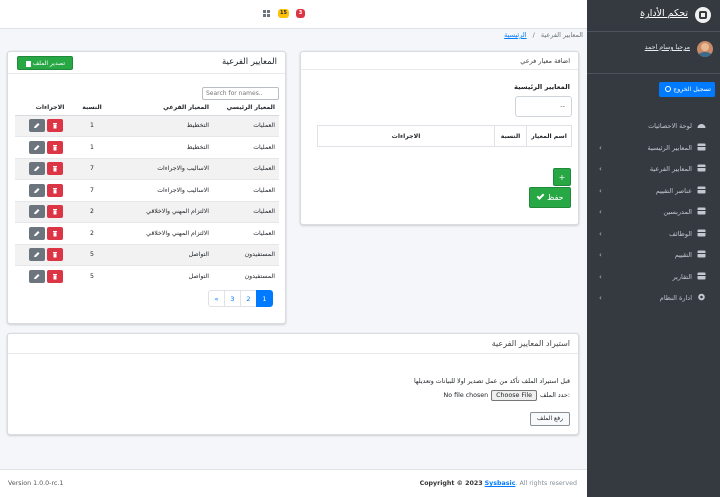  Describe the element at coordinates (667, 47) in the screenshot. I see `user-name-link: مرحبا وسام احمد` at that location.